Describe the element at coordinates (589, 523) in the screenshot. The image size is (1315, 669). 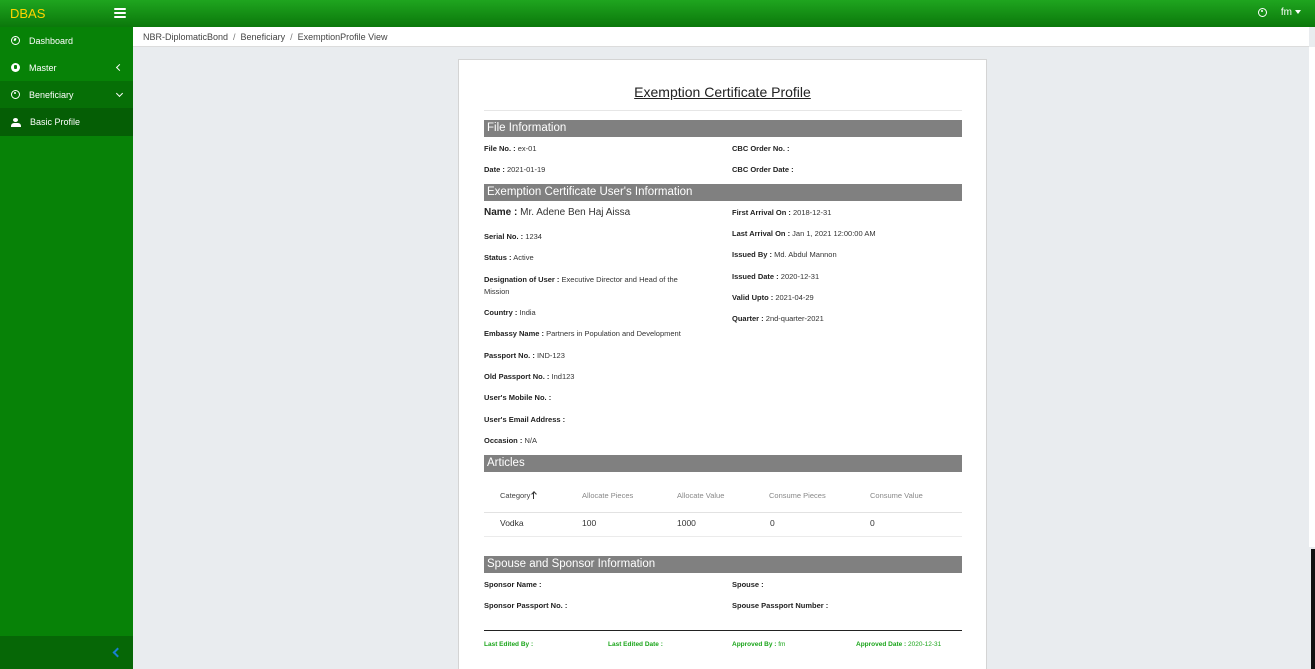
I see `table-cell-allocate-pieces: 100` at that location.